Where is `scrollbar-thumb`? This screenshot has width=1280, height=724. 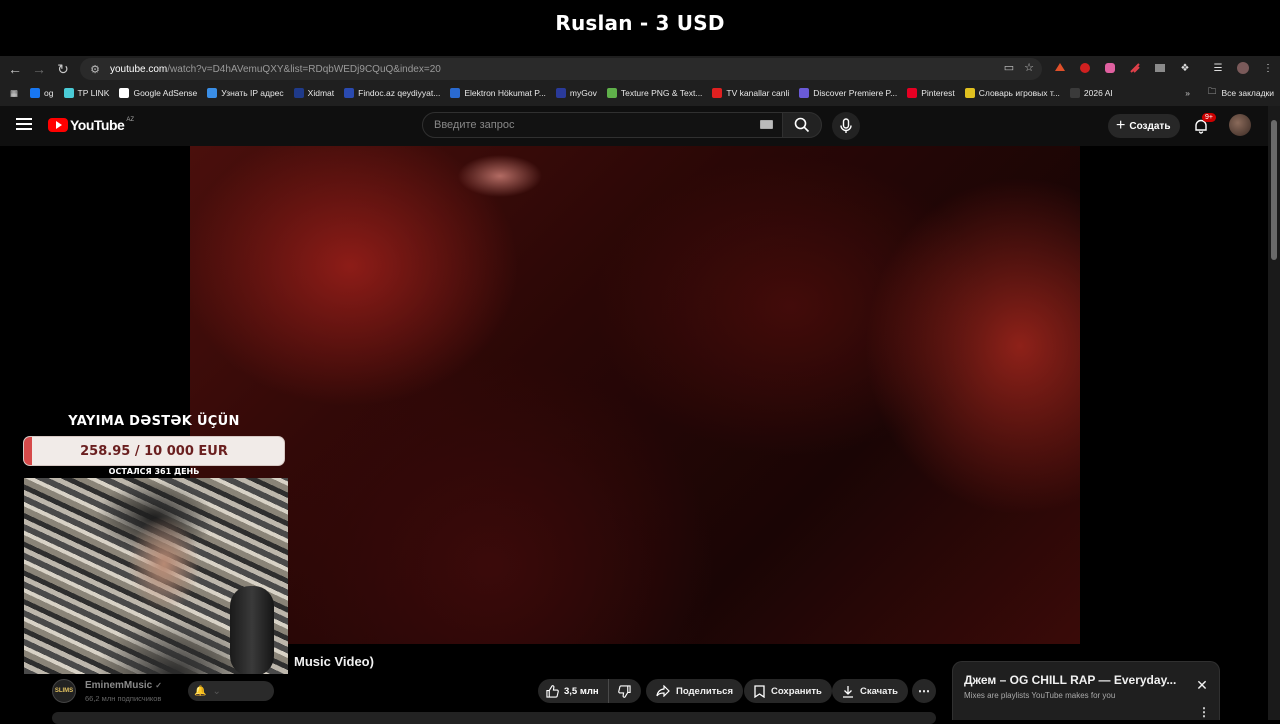
scrollbar-thumb is located at coordinates (1274, 190).